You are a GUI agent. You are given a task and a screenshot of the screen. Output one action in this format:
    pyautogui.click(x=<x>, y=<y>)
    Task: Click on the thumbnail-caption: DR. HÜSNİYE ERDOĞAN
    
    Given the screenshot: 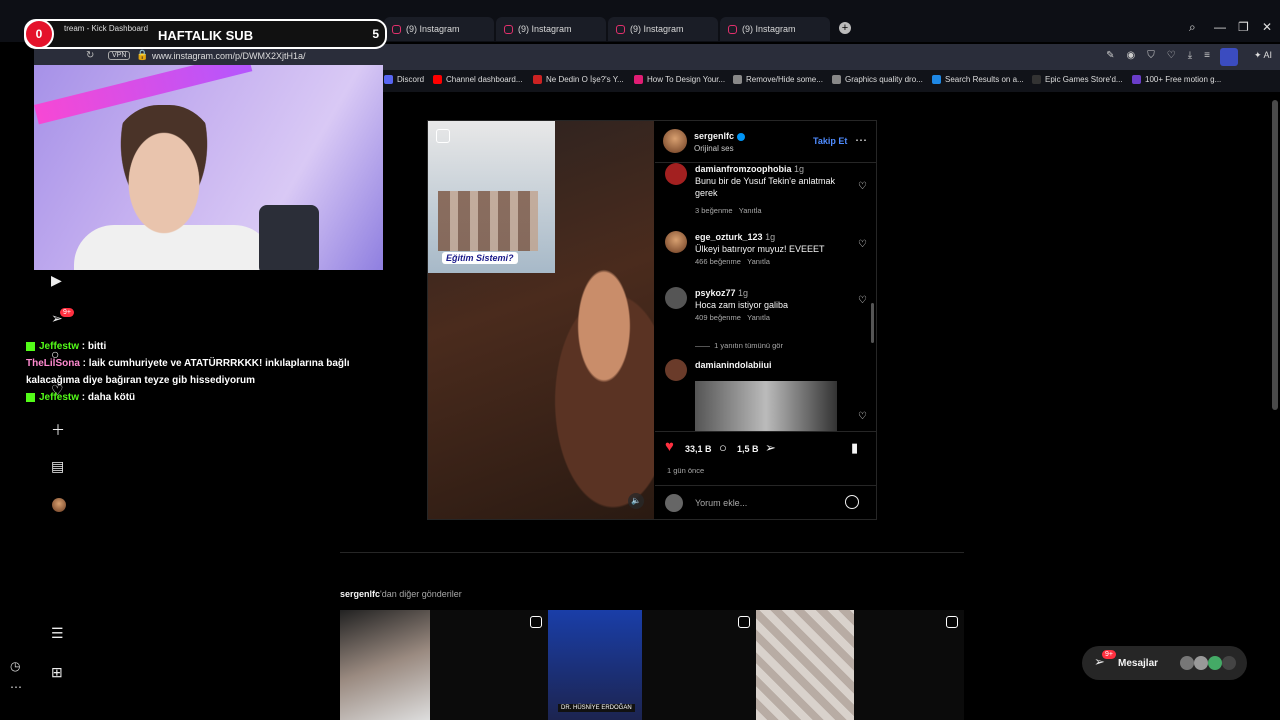 What is the action you would take?
    pyautogui.click(x=596, y=708)
    